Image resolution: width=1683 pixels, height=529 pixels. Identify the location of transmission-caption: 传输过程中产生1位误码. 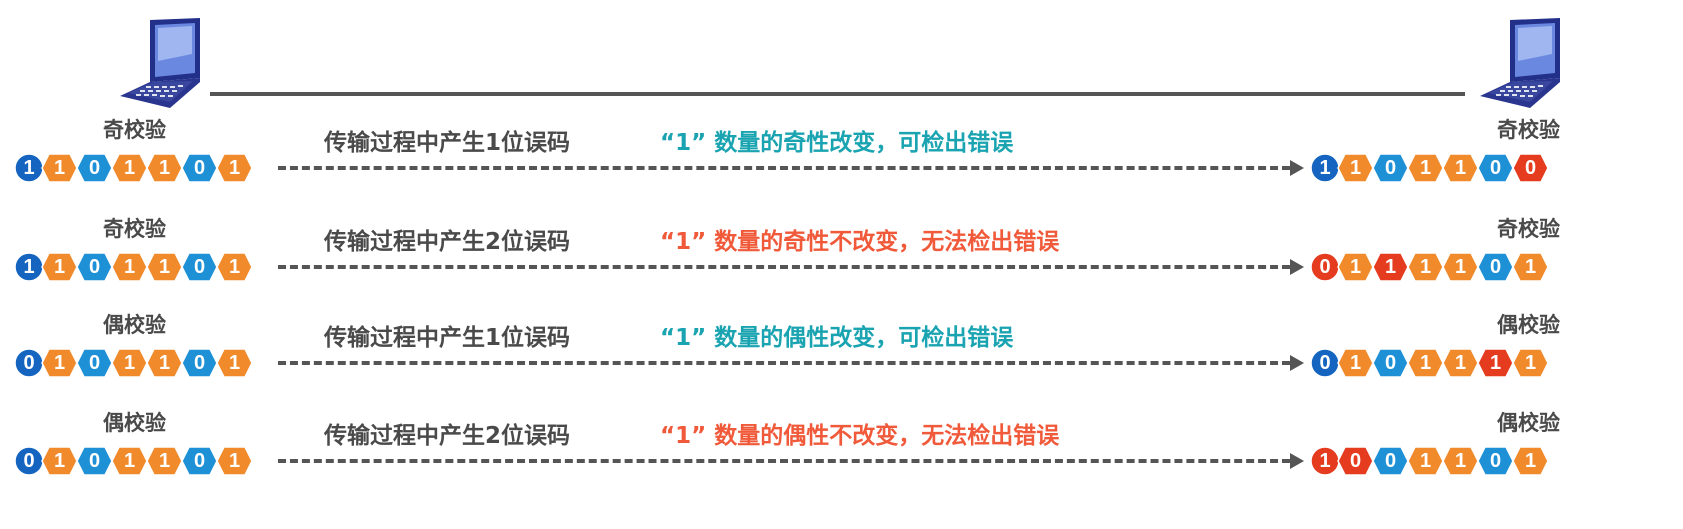
(447, 143).